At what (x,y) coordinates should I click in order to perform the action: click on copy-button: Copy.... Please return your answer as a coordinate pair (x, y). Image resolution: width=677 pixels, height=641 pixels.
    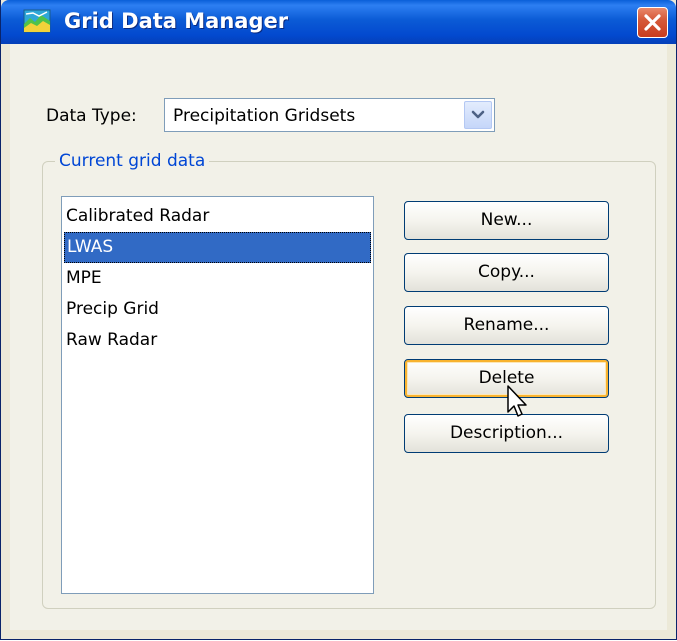
    Looking at the image, I should click on (506, 272).